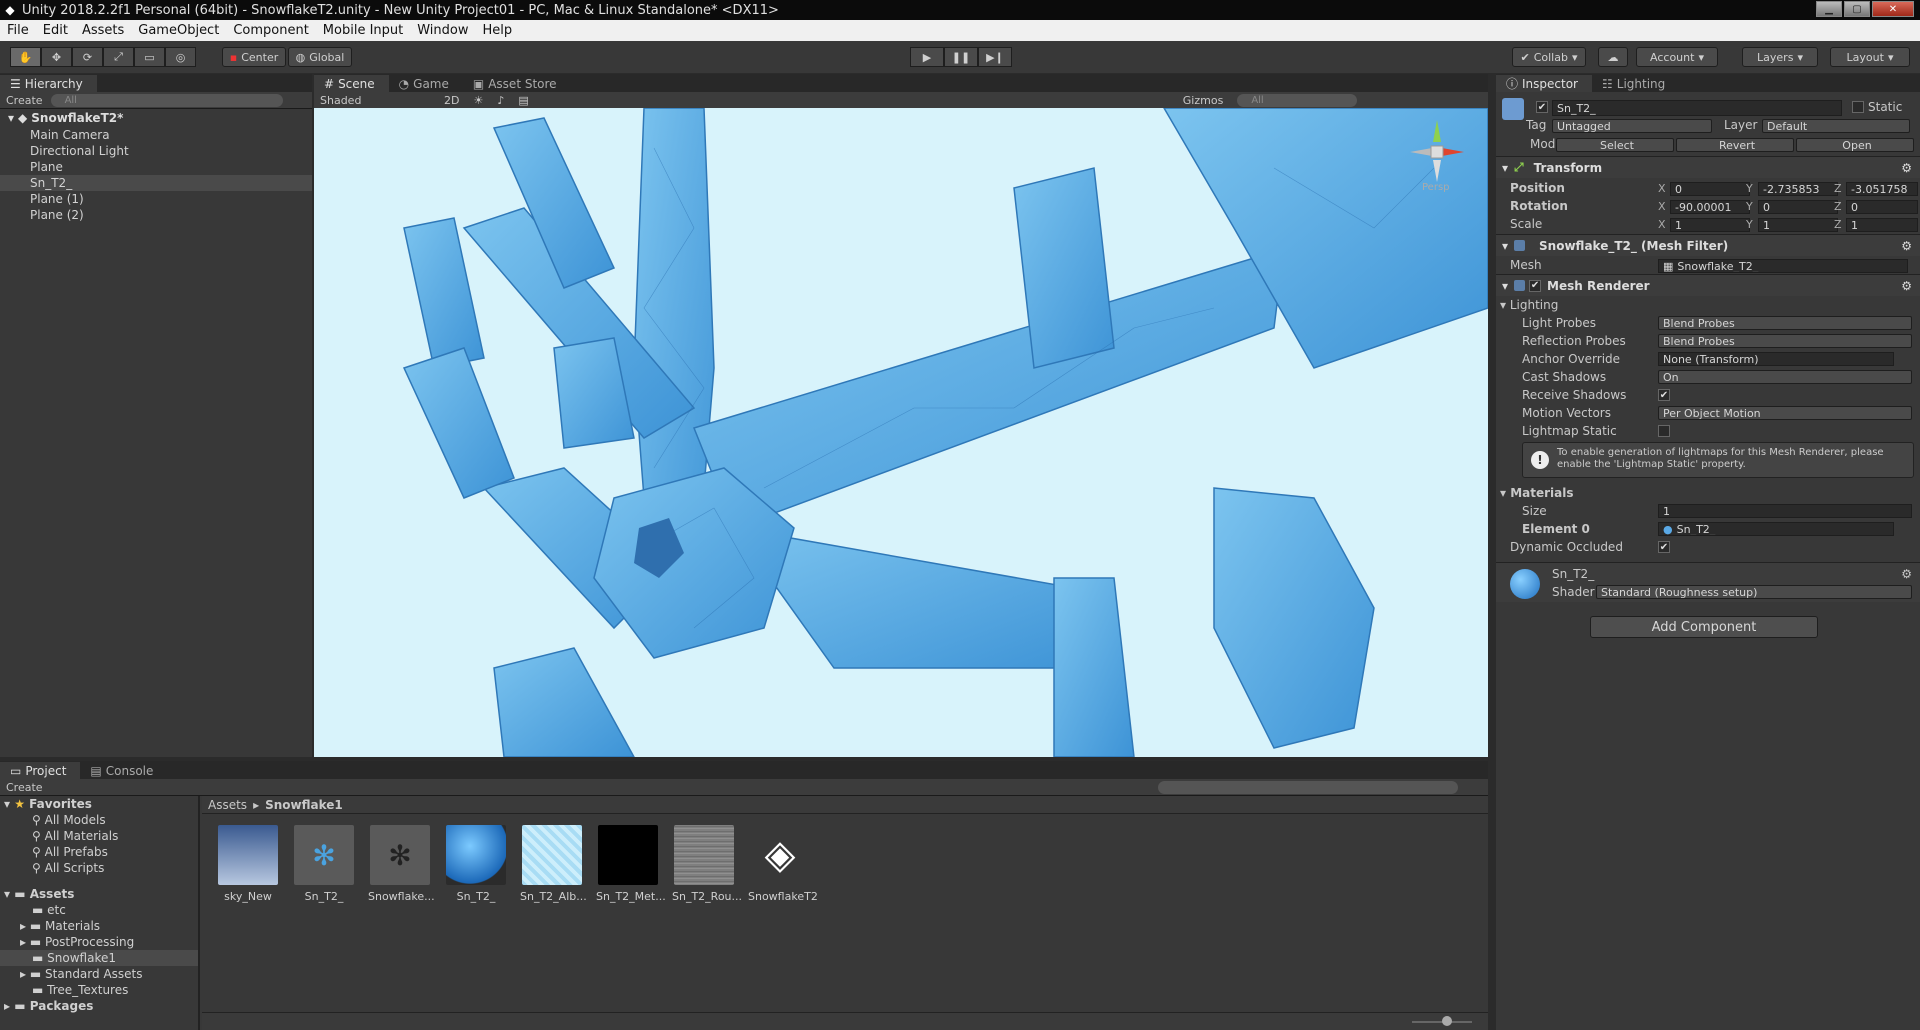  Describe the element at coordinates (99, 804) in the screenshot. I see `favorites-foldout: ▾ ★ Favorites` at that location.